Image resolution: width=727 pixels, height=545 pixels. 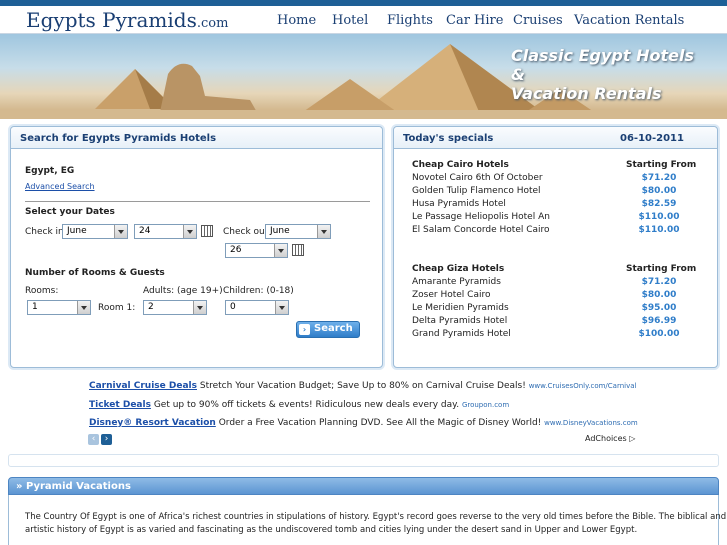 What do you see at coordinates (258, 291) in the screenshot?
I see `children-label: Children: (0-18)` at bounding box center [258, 291].